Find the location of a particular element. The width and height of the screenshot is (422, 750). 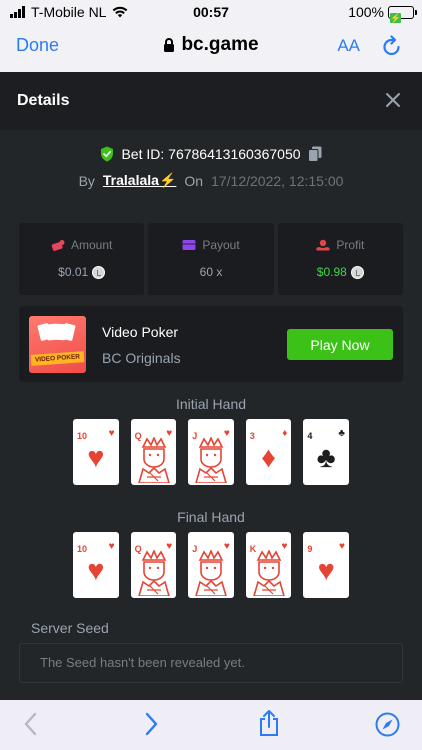

playing-card: 9 ♥ ♥ is located at coordinates (326, 565).